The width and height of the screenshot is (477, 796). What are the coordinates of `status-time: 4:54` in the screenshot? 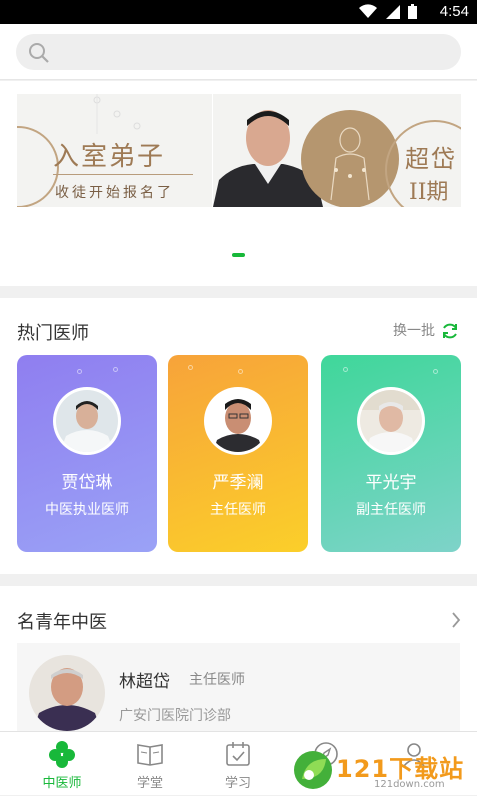 It's located at (454, 11).